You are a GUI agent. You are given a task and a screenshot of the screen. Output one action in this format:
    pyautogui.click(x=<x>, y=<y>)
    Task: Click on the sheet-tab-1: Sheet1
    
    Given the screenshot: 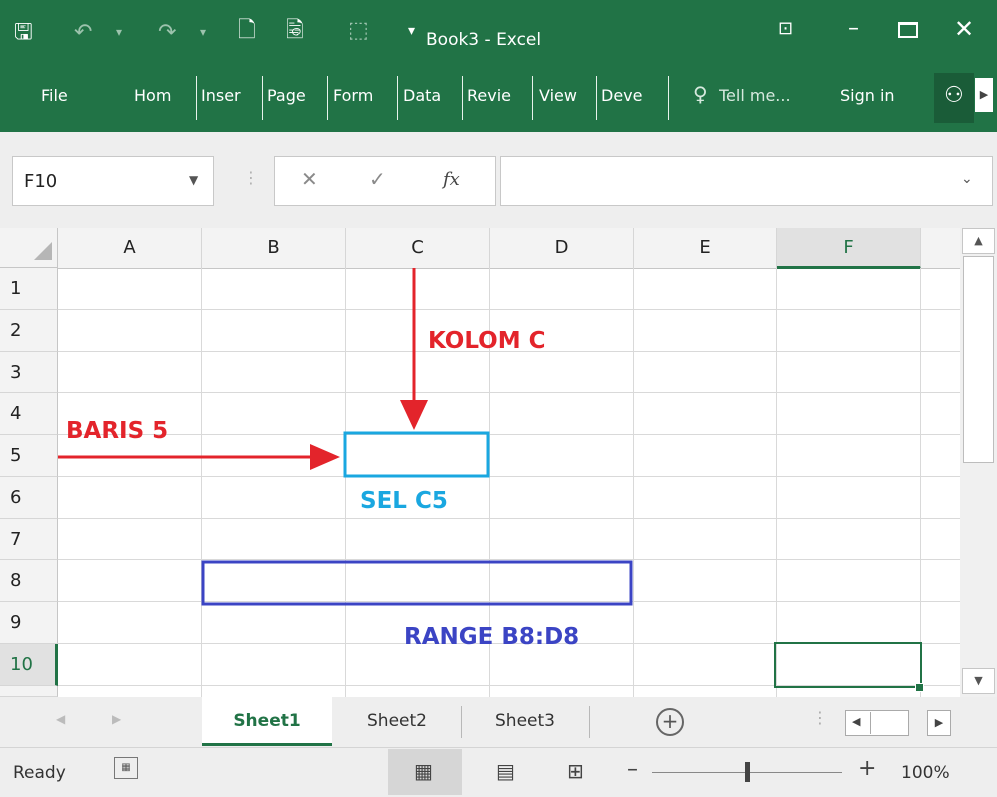 What is the action you would take?
    pyautogui.click(x=267, y=721)
    